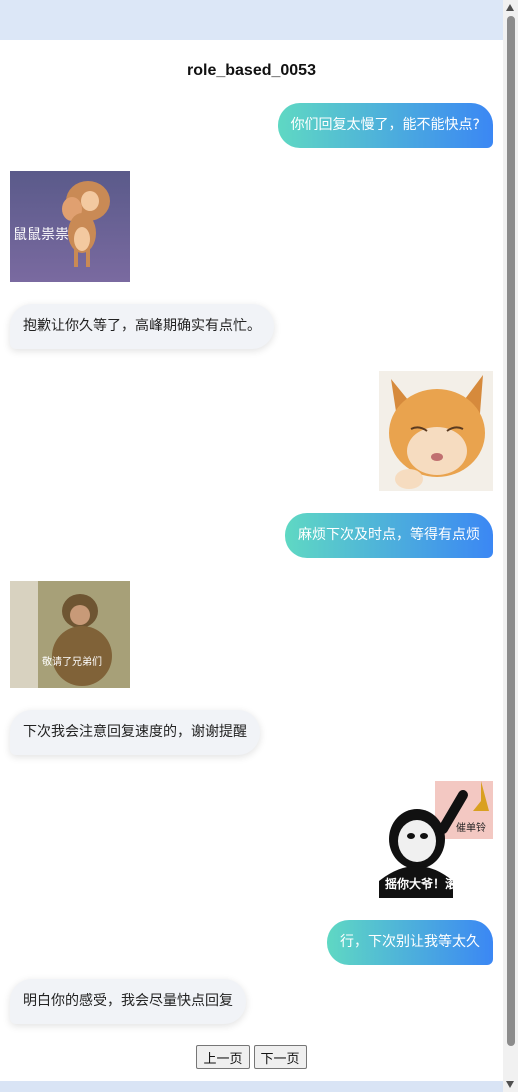 This screenshot has width=518, height=1092. What do you see at coordinates (280, 1057) in the screenshot?
I see `next-page-button: 下一页` at bounding box center [280, 1057].